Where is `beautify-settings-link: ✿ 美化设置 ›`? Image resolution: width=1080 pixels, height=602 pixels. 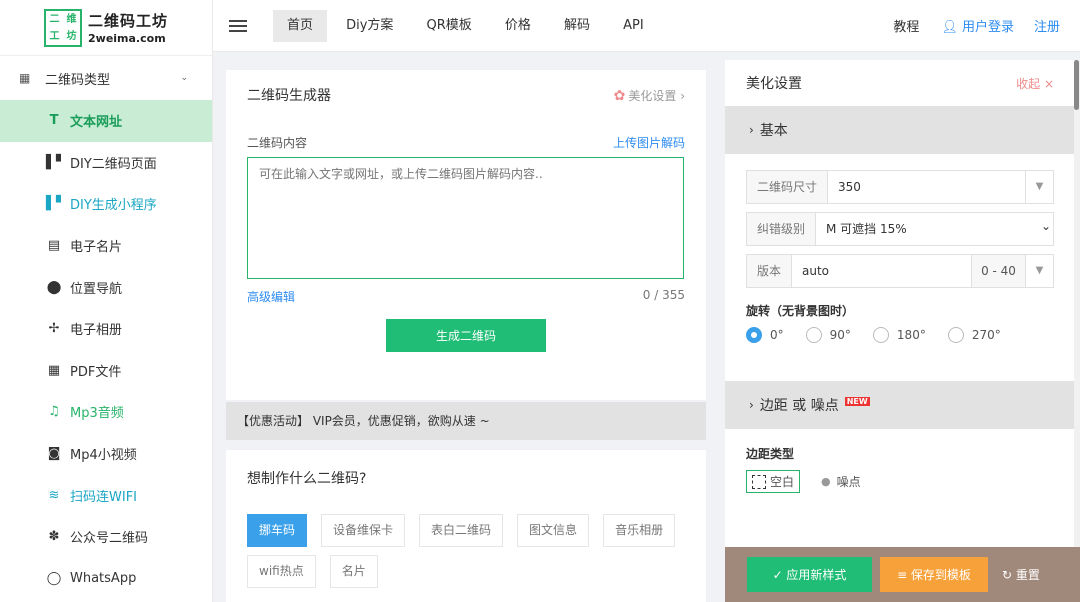
beautify-settings-link: ✿ 美化设置 › is located at coordinates (649, 95).